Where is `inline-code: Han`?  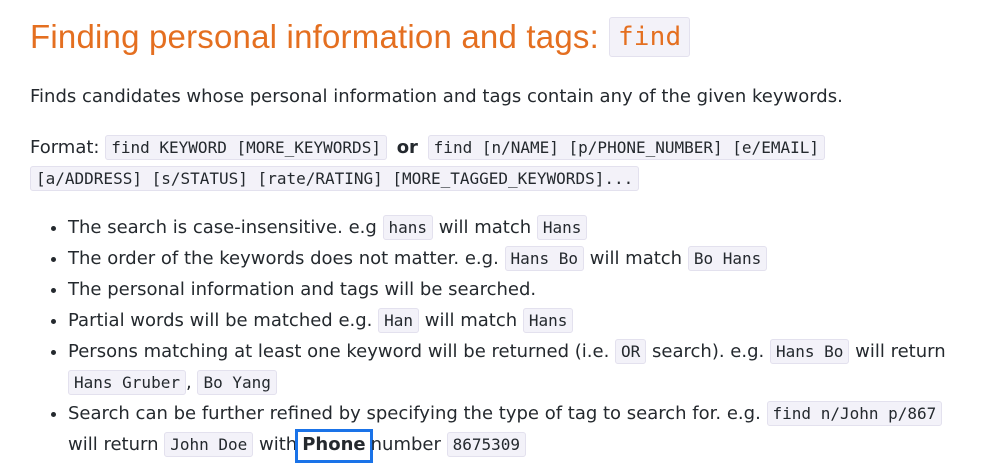
inline-code: Han is located at coordinates (399, 320).